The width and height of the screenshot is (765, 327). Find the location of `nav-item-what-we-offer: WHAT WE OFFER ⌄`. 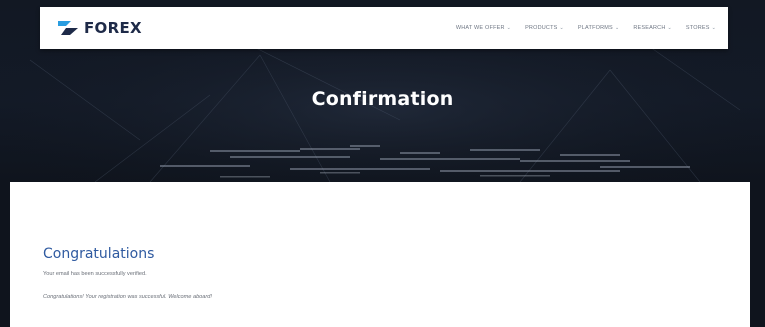

nav-item-what-we-offer: WHAT WE OFFER ⌄ is located at coordinates (483, 28).